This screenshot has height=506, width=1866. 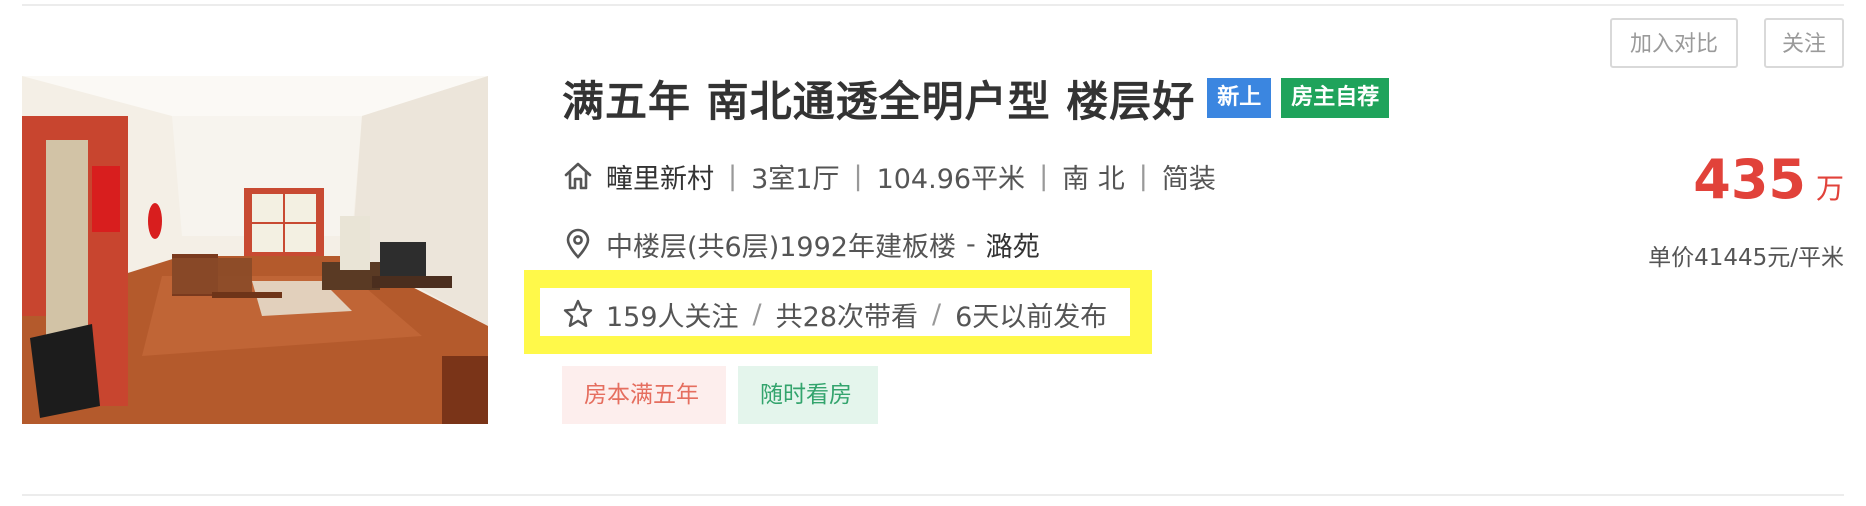 What do you see at coordinates (1804, 43) in the screenshot?
I see `follow-button: 关注` at bounding box center [1804, 43].